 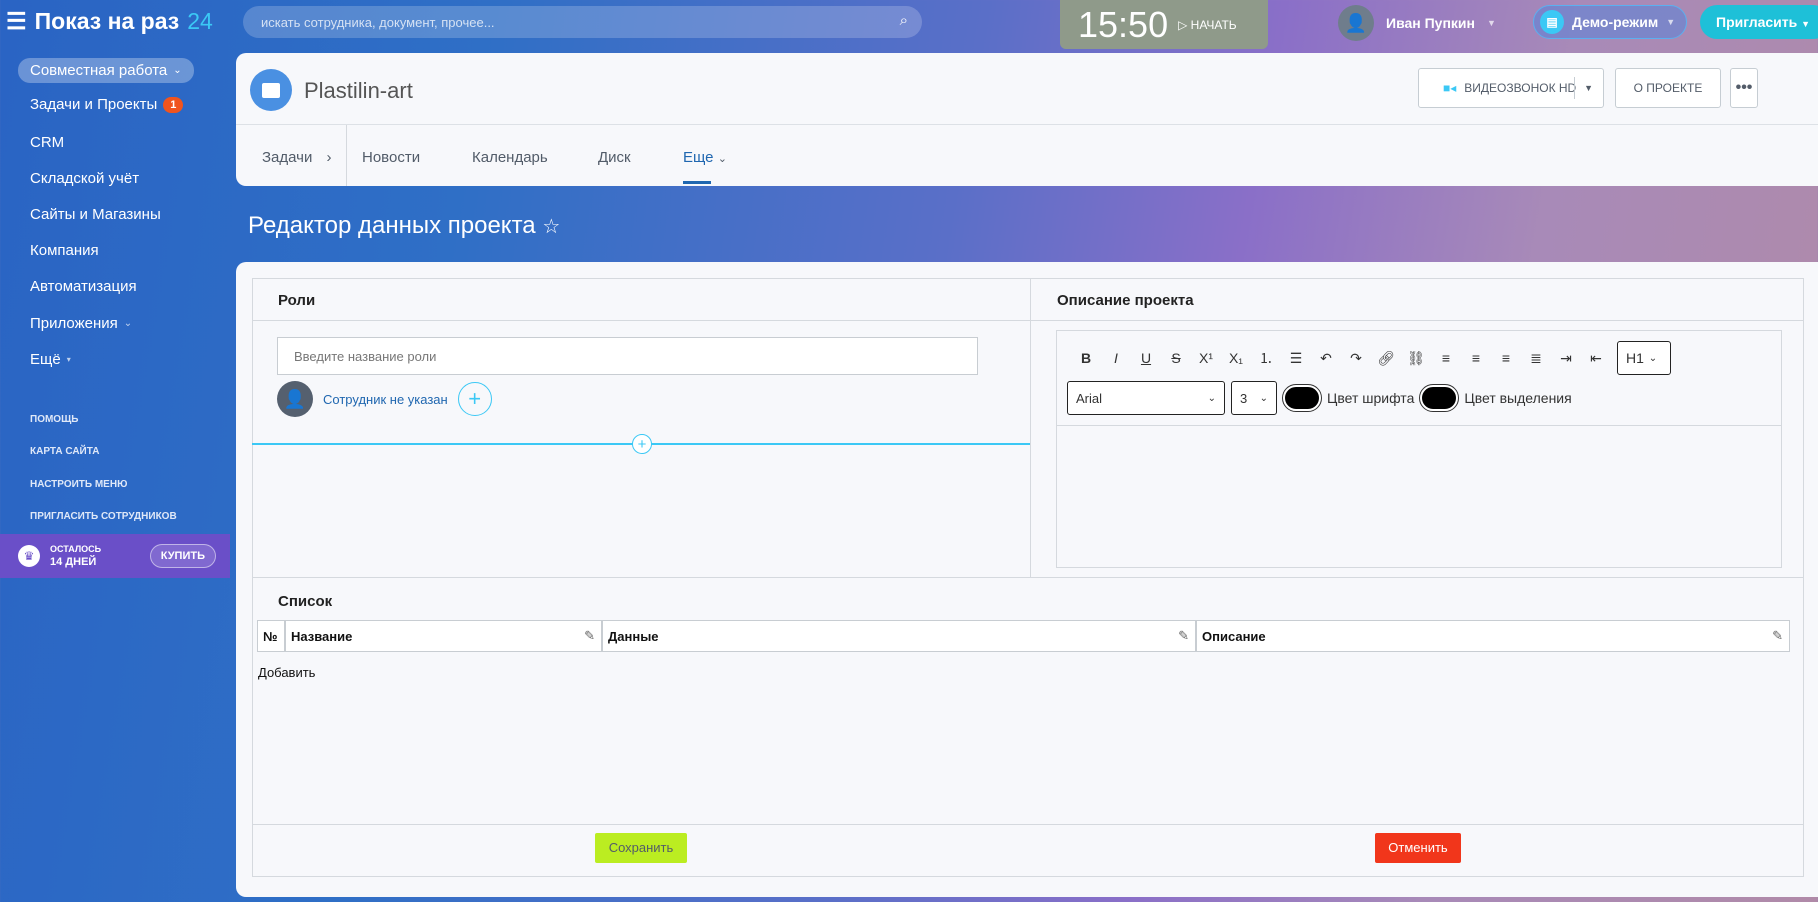 I want to click on sidebar-item-label: CRM, so click(x=47, y=142).